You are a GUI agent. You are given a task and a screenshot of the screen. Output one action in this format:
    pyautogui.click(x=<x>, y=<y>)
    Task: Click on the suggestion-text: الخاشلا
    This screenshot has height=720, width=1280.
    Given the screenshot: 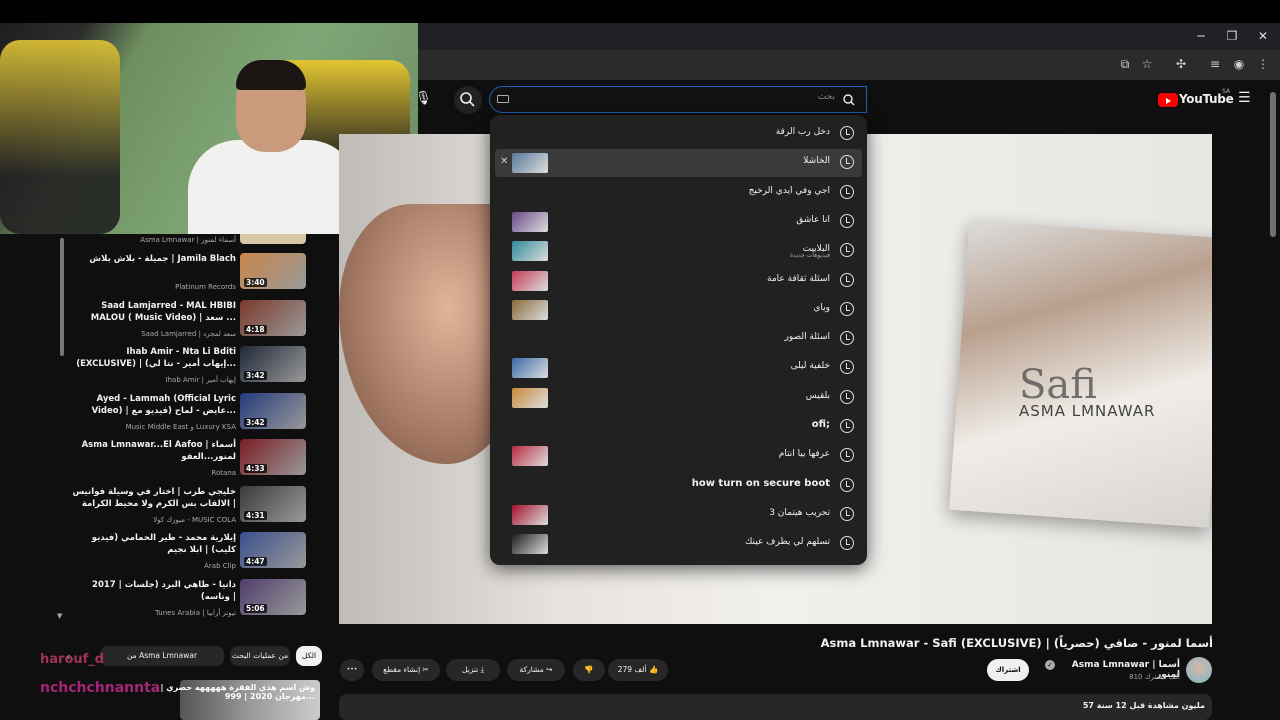 What is the action you would take?
    pyautogui.click(x=816, y=161)
    